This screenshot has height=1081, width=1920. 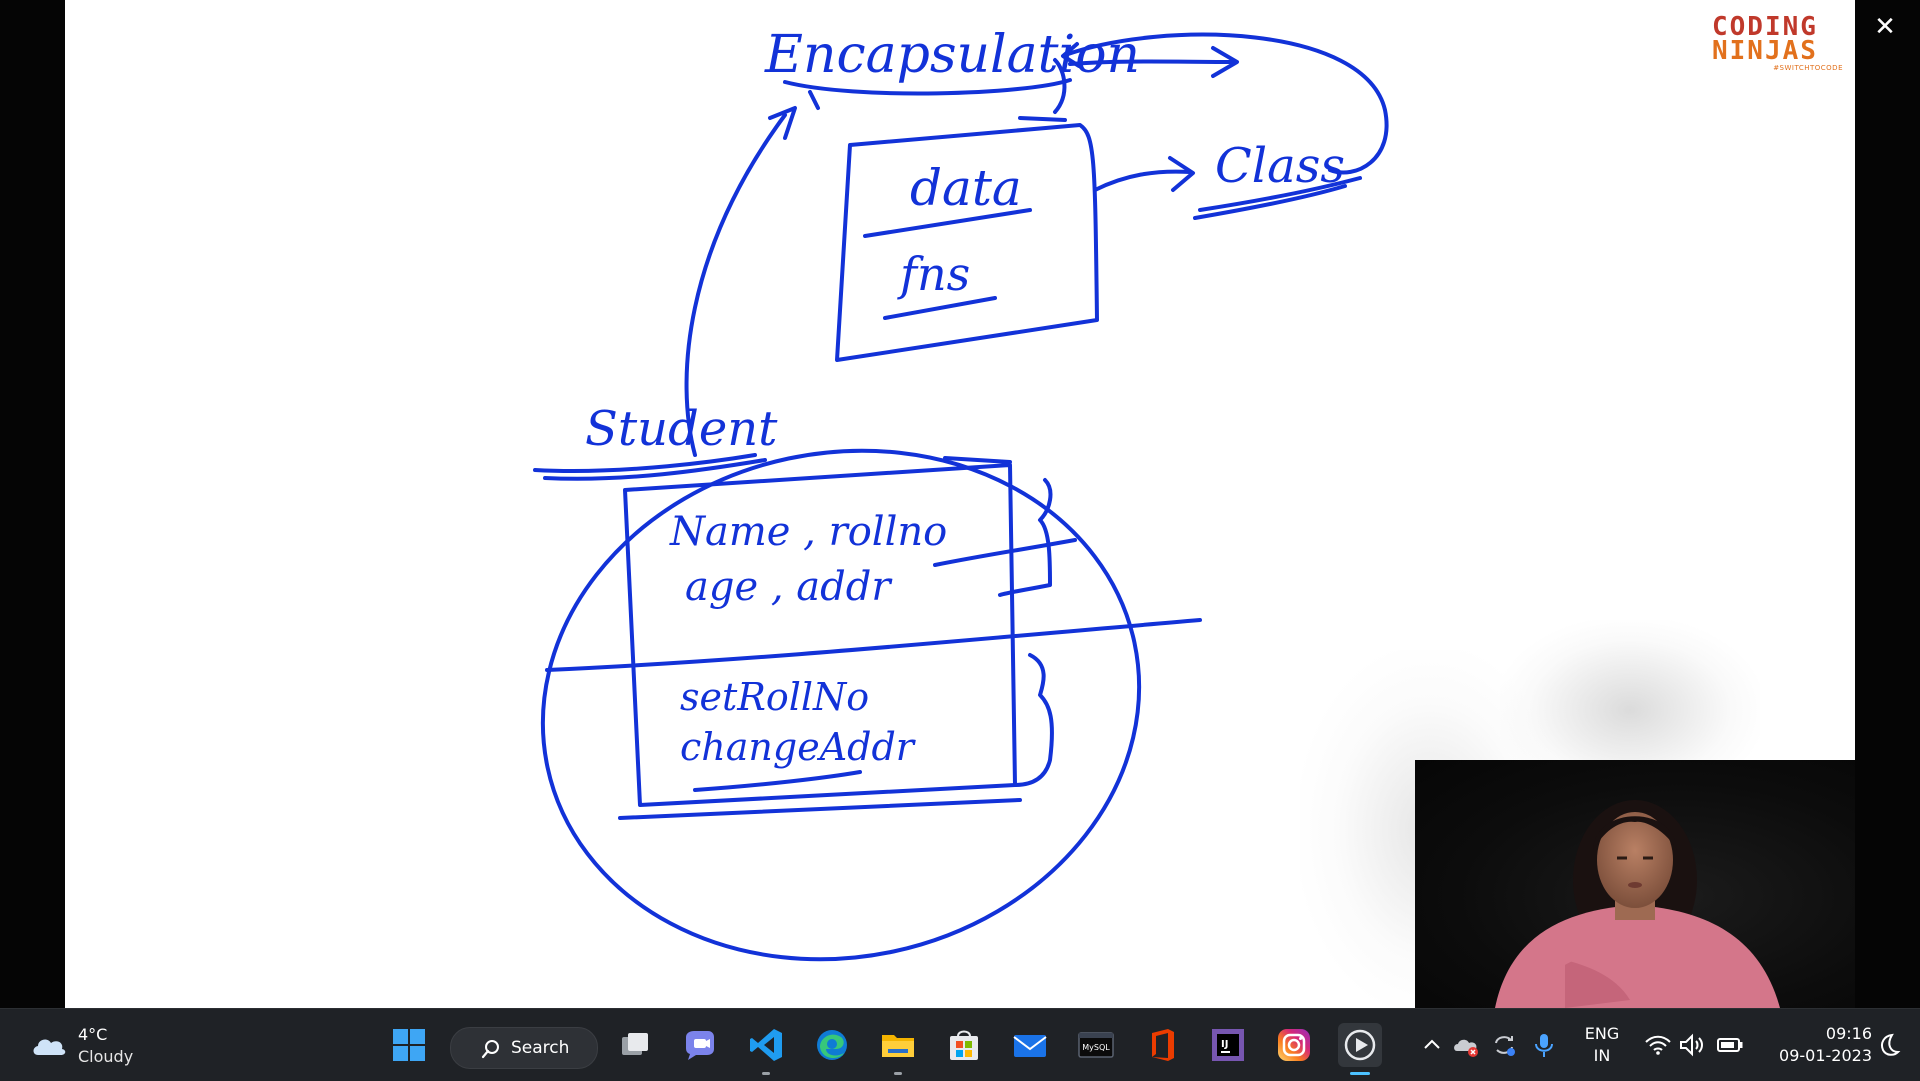 I want to click on sync-icon, so click(x=1505, y=1046).